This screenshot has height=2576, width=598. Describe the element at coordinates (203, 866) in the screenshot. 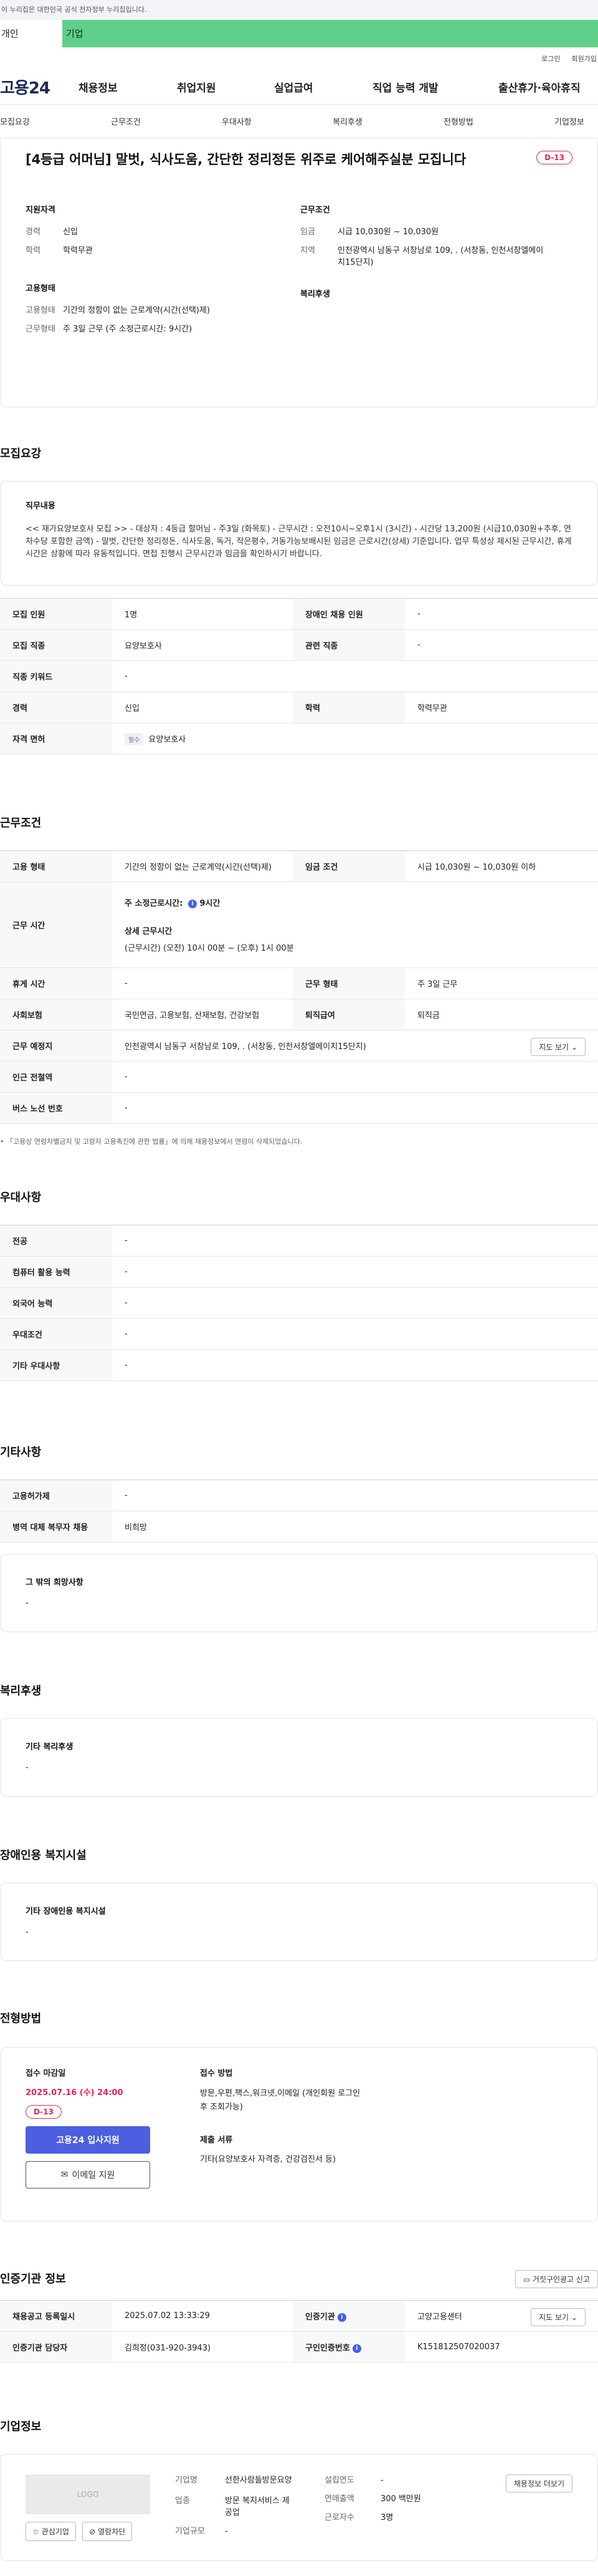

I see `cell-value: 기간의 정함이 없는 근로계약(시간(선택)제)` at that location.